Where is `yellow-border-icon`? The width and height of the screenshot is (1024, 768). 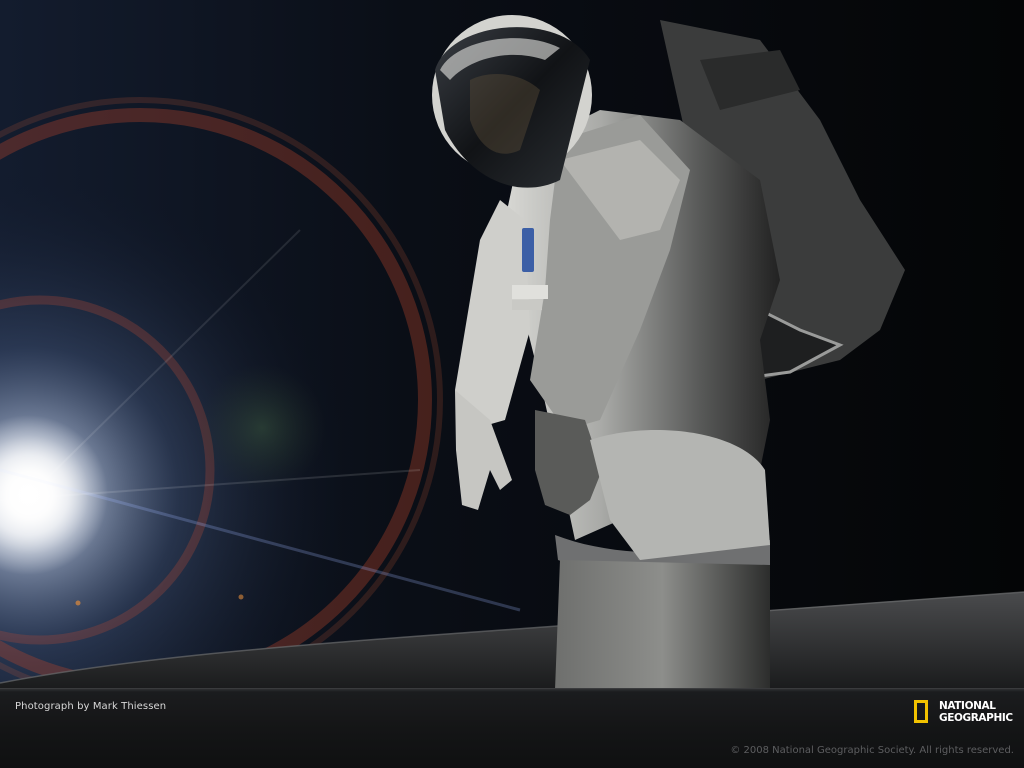
yellow-border-icon is located at coordinates (921, 711).